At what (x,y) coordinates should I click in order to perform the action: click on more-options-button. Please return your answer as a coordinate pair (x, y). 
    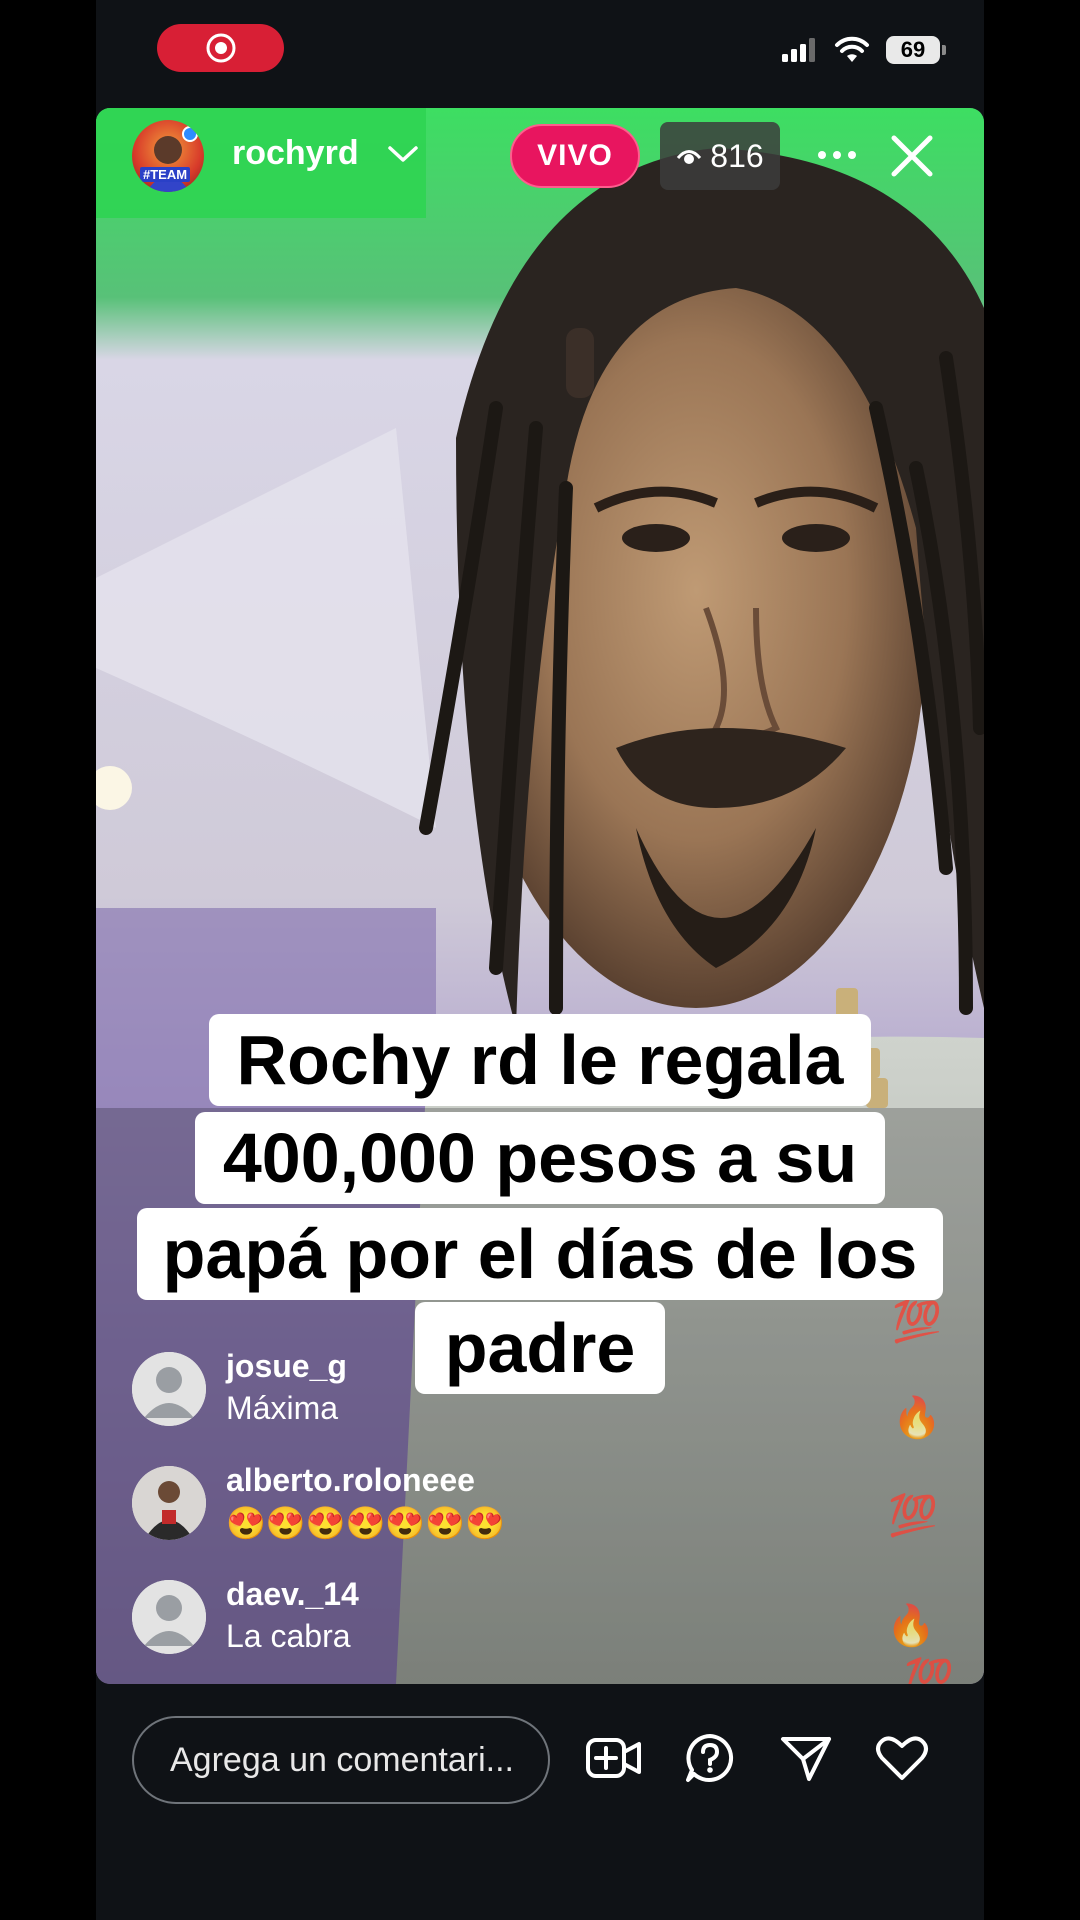
    Looking at the image, I should click on (837, 155).